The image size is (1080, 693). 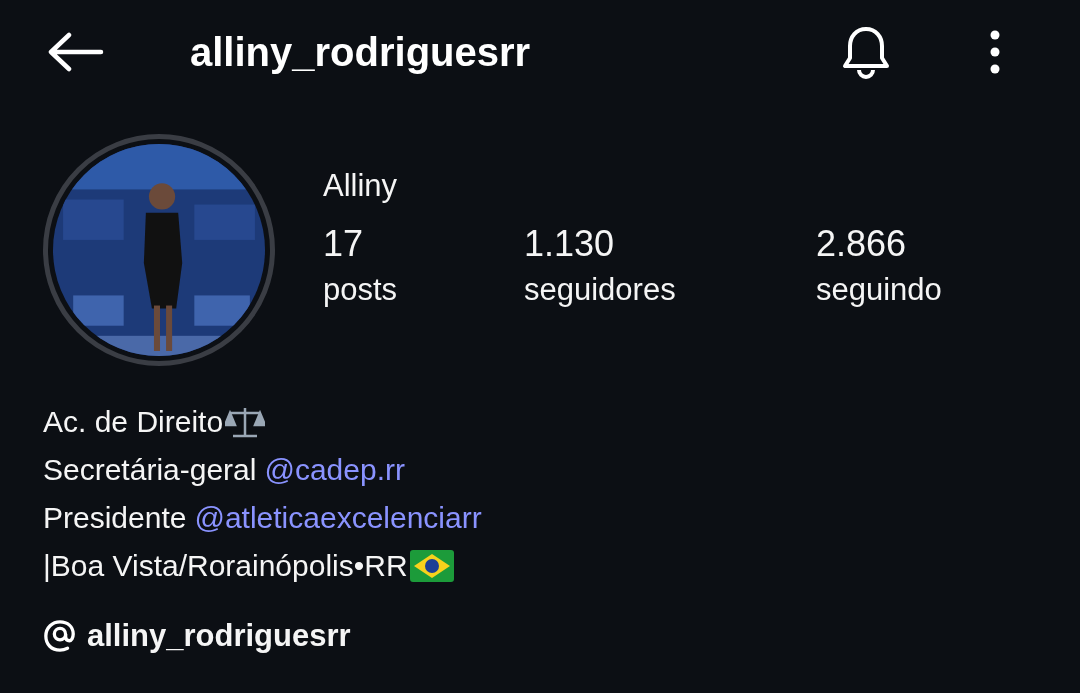 I want to click on threads-link: alliny_rodriguesrr, so click(x=197, y=636).